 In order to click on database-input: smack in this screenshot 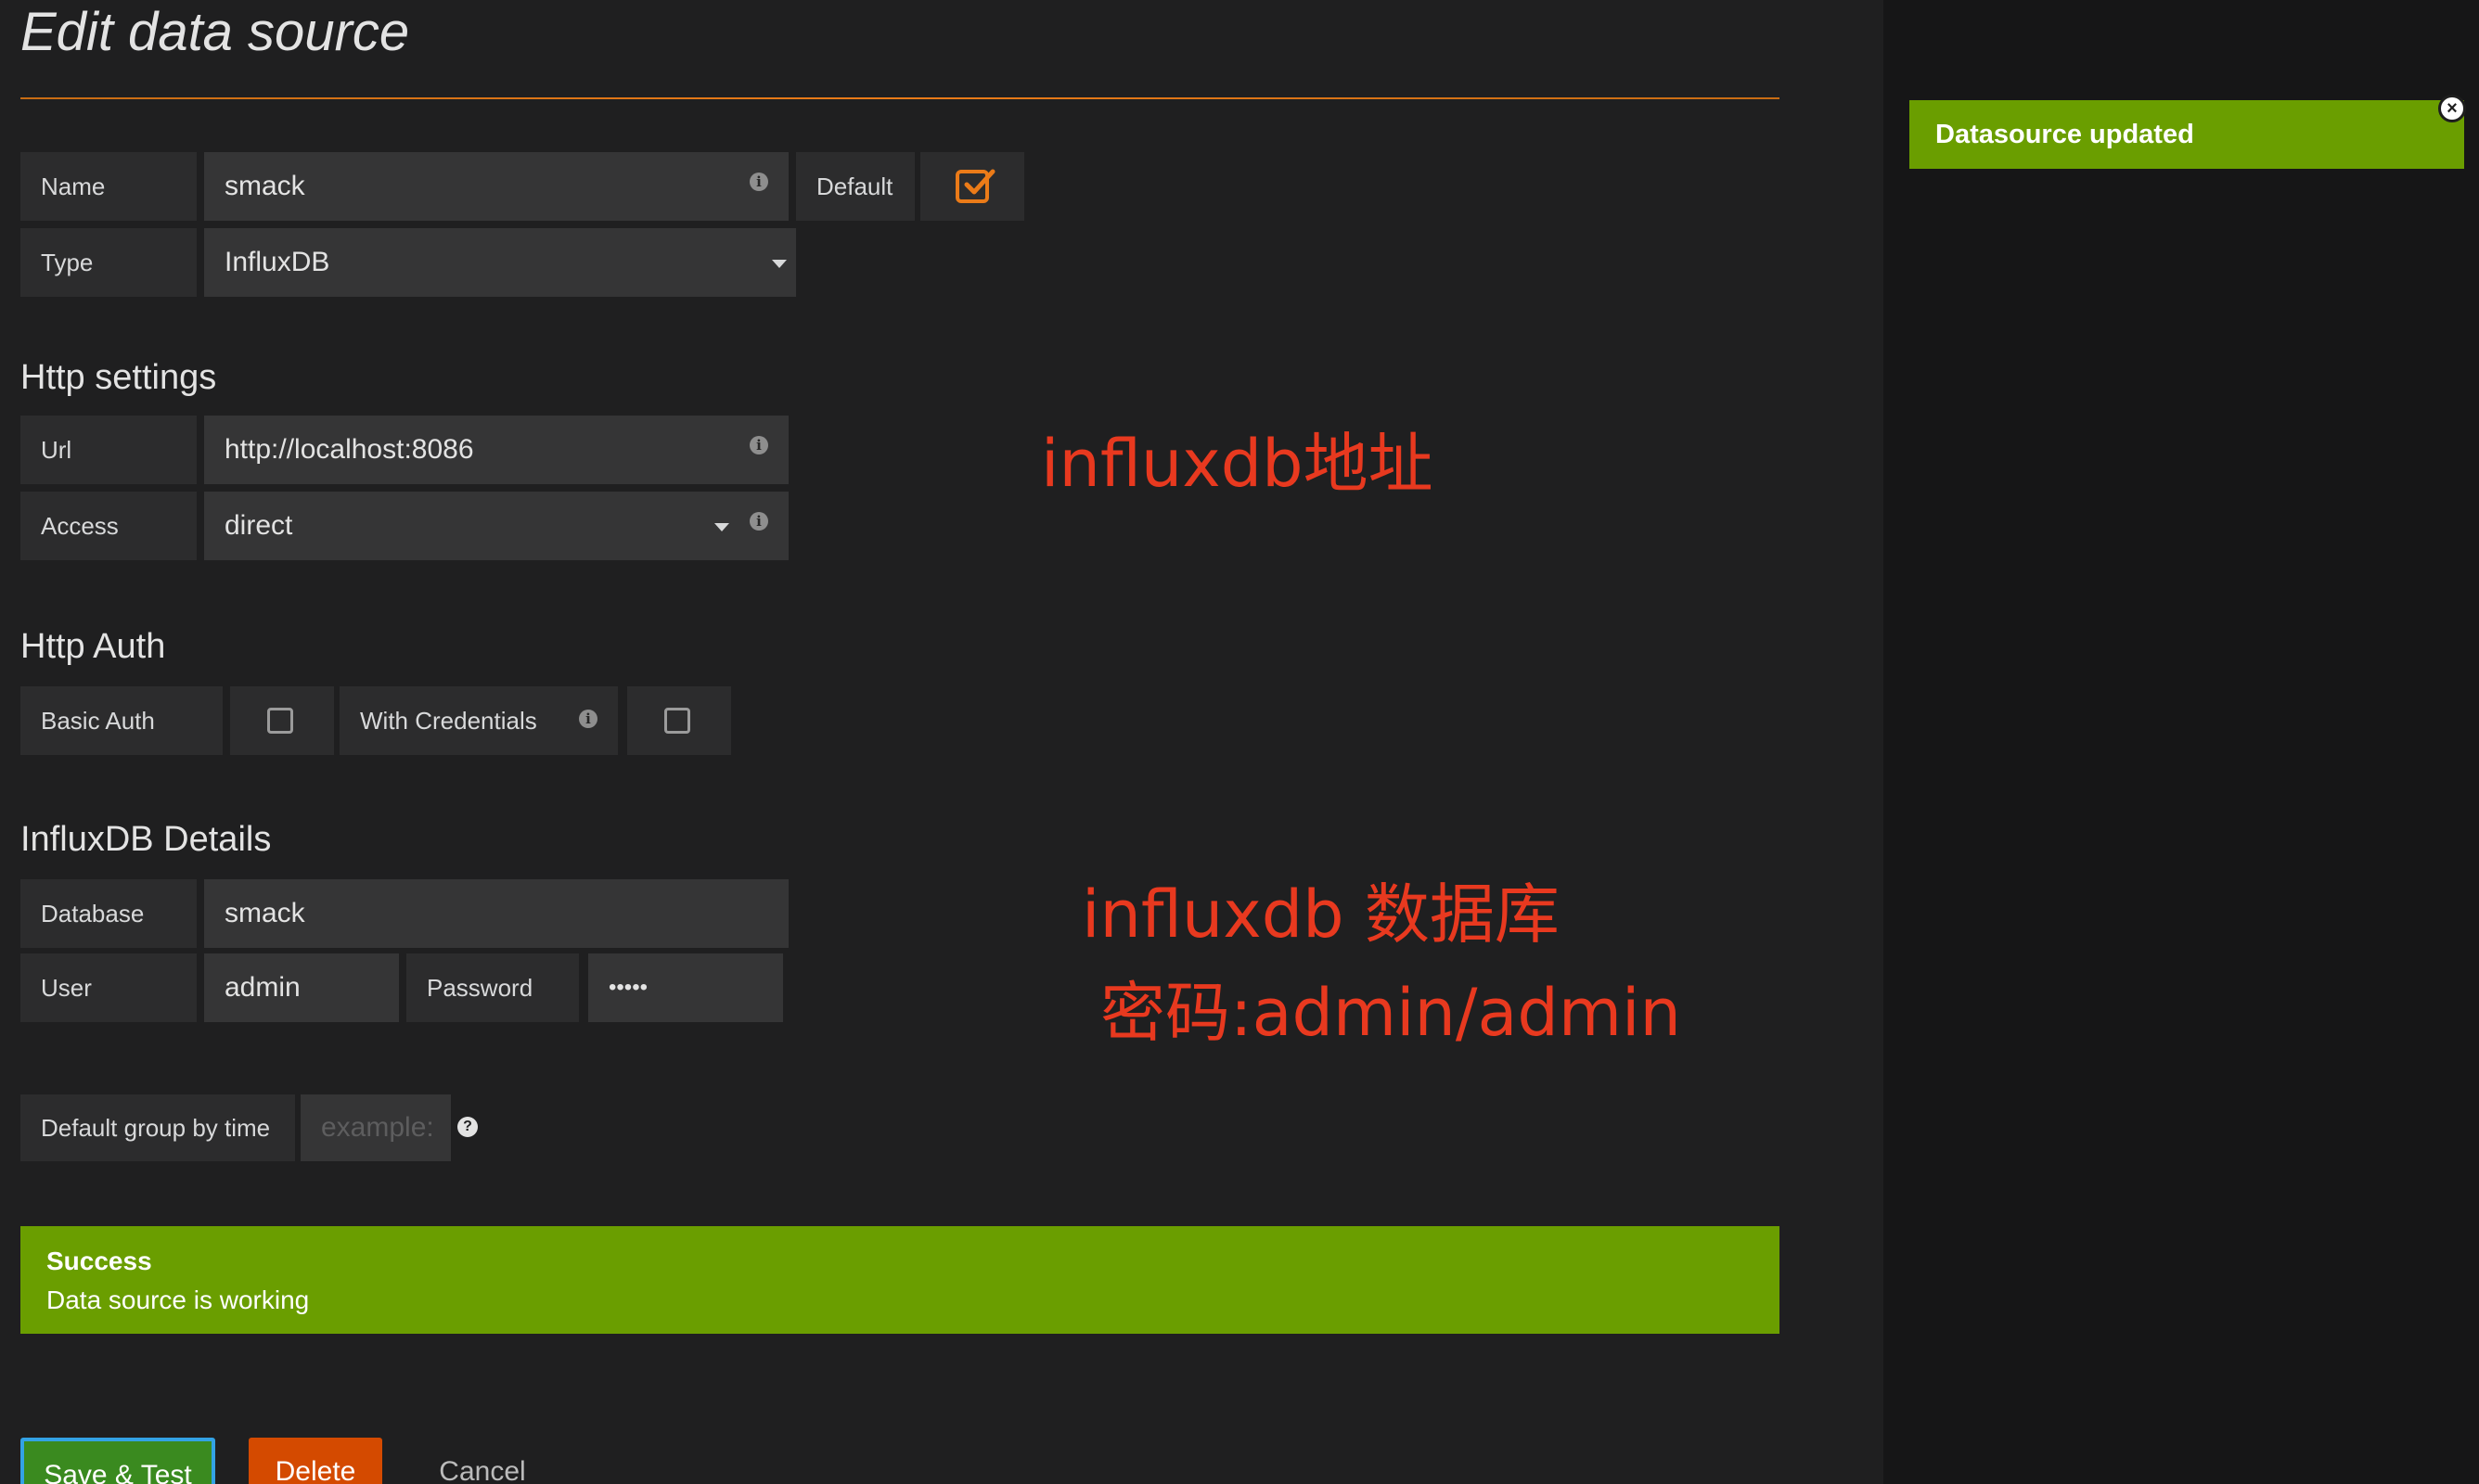, I will do `click(497, 913)`.